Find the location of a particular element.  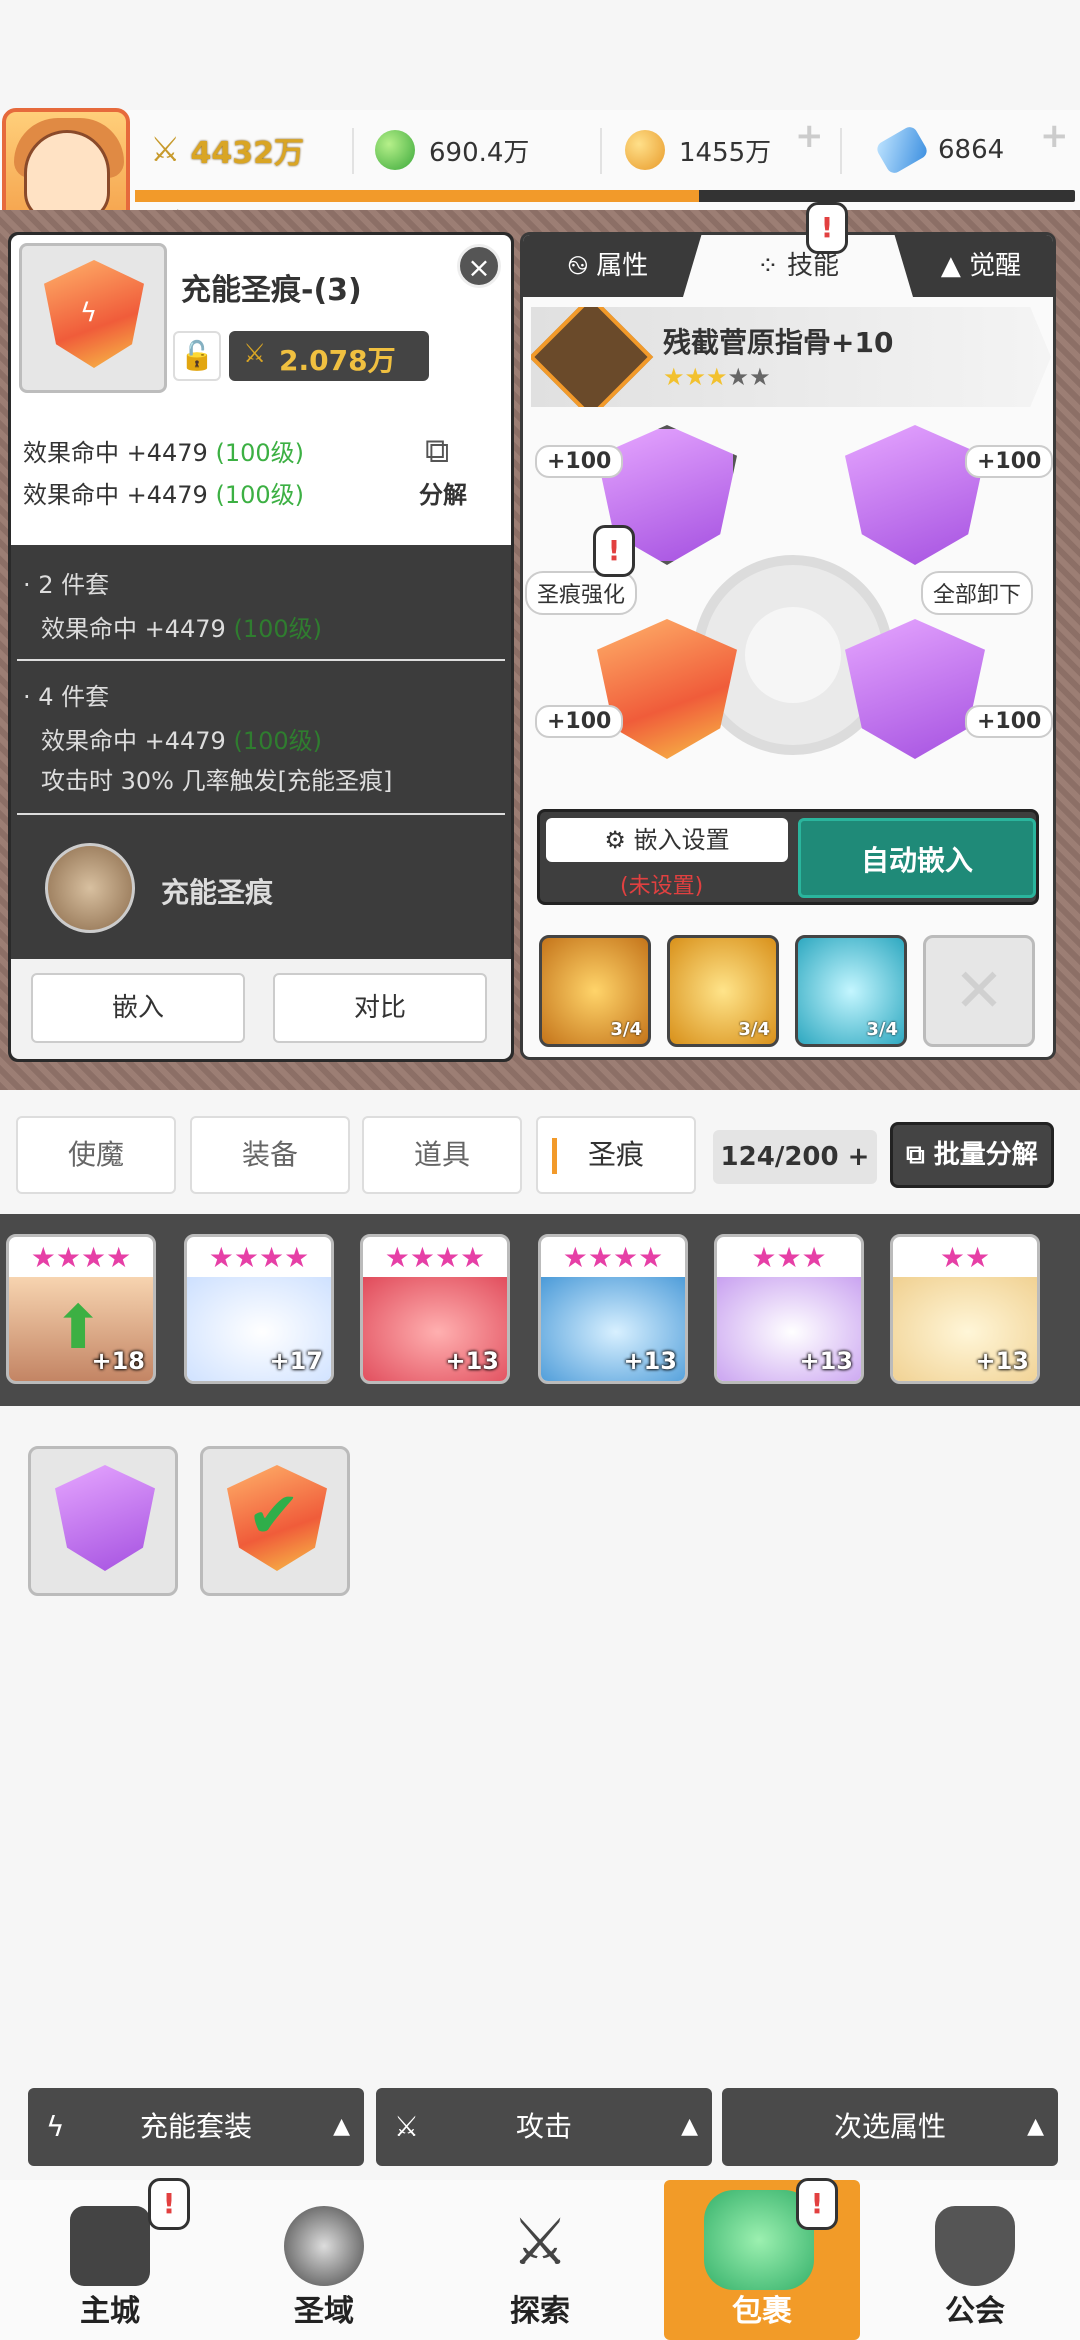

nav-label: 包裹 is located at coordinates (762, 2311).